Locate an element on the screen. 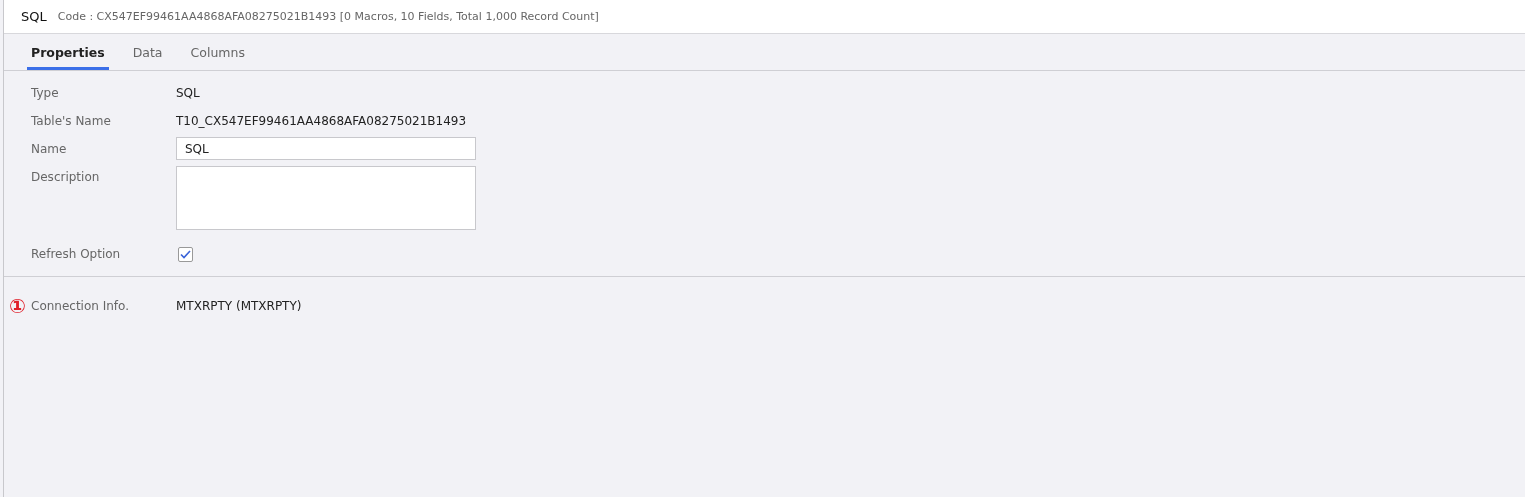 The image size is (1525, 497). header-title: SQL is located at coordinates (34, 16).